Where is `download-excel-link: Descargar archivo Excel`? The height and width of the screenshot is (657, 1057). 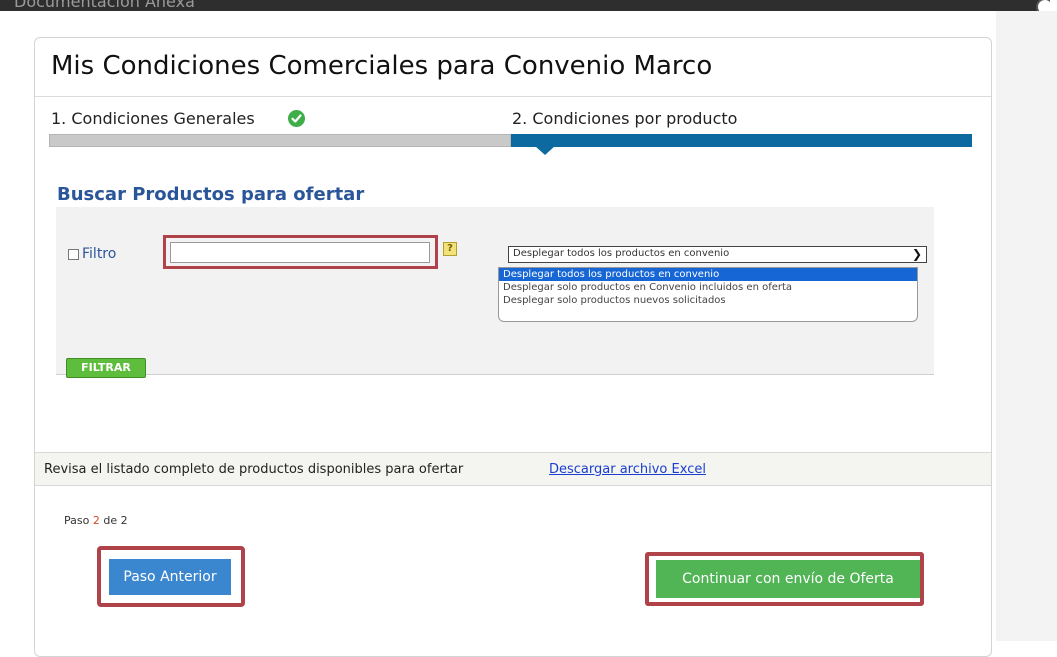
download-excel-link: Descargar archivo Excel is located at coordinates (627, 469).